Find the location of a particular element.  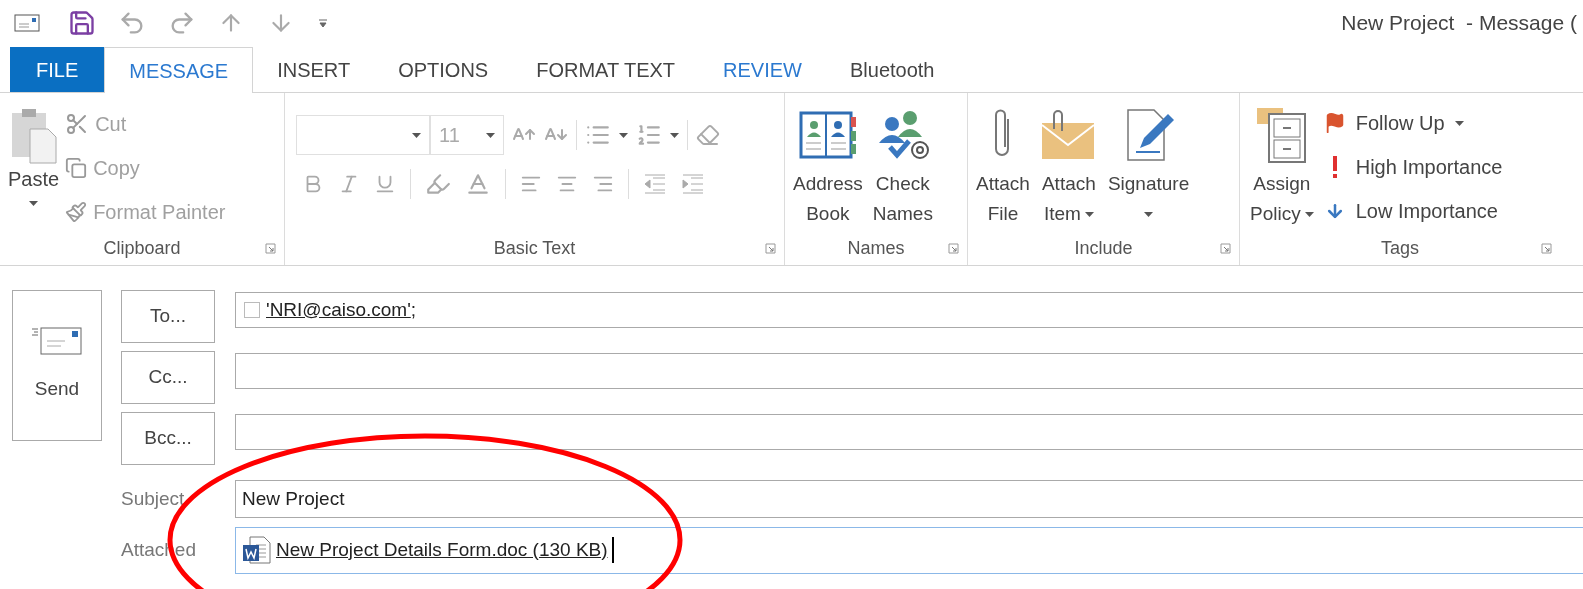

ribbon-tab: Bluetooth is located at coordinates (892, 69).